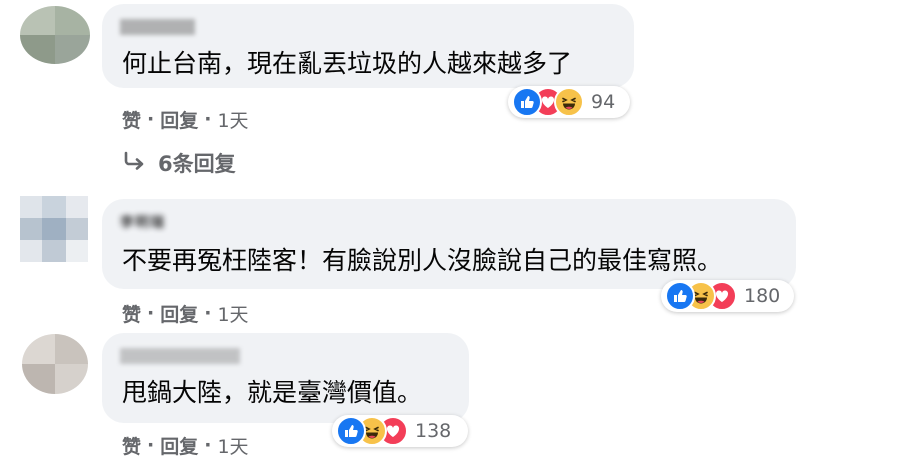 The width and height of the screenshot is (910, 469). I want to click on laughing-face-icon, so click(569, 102).